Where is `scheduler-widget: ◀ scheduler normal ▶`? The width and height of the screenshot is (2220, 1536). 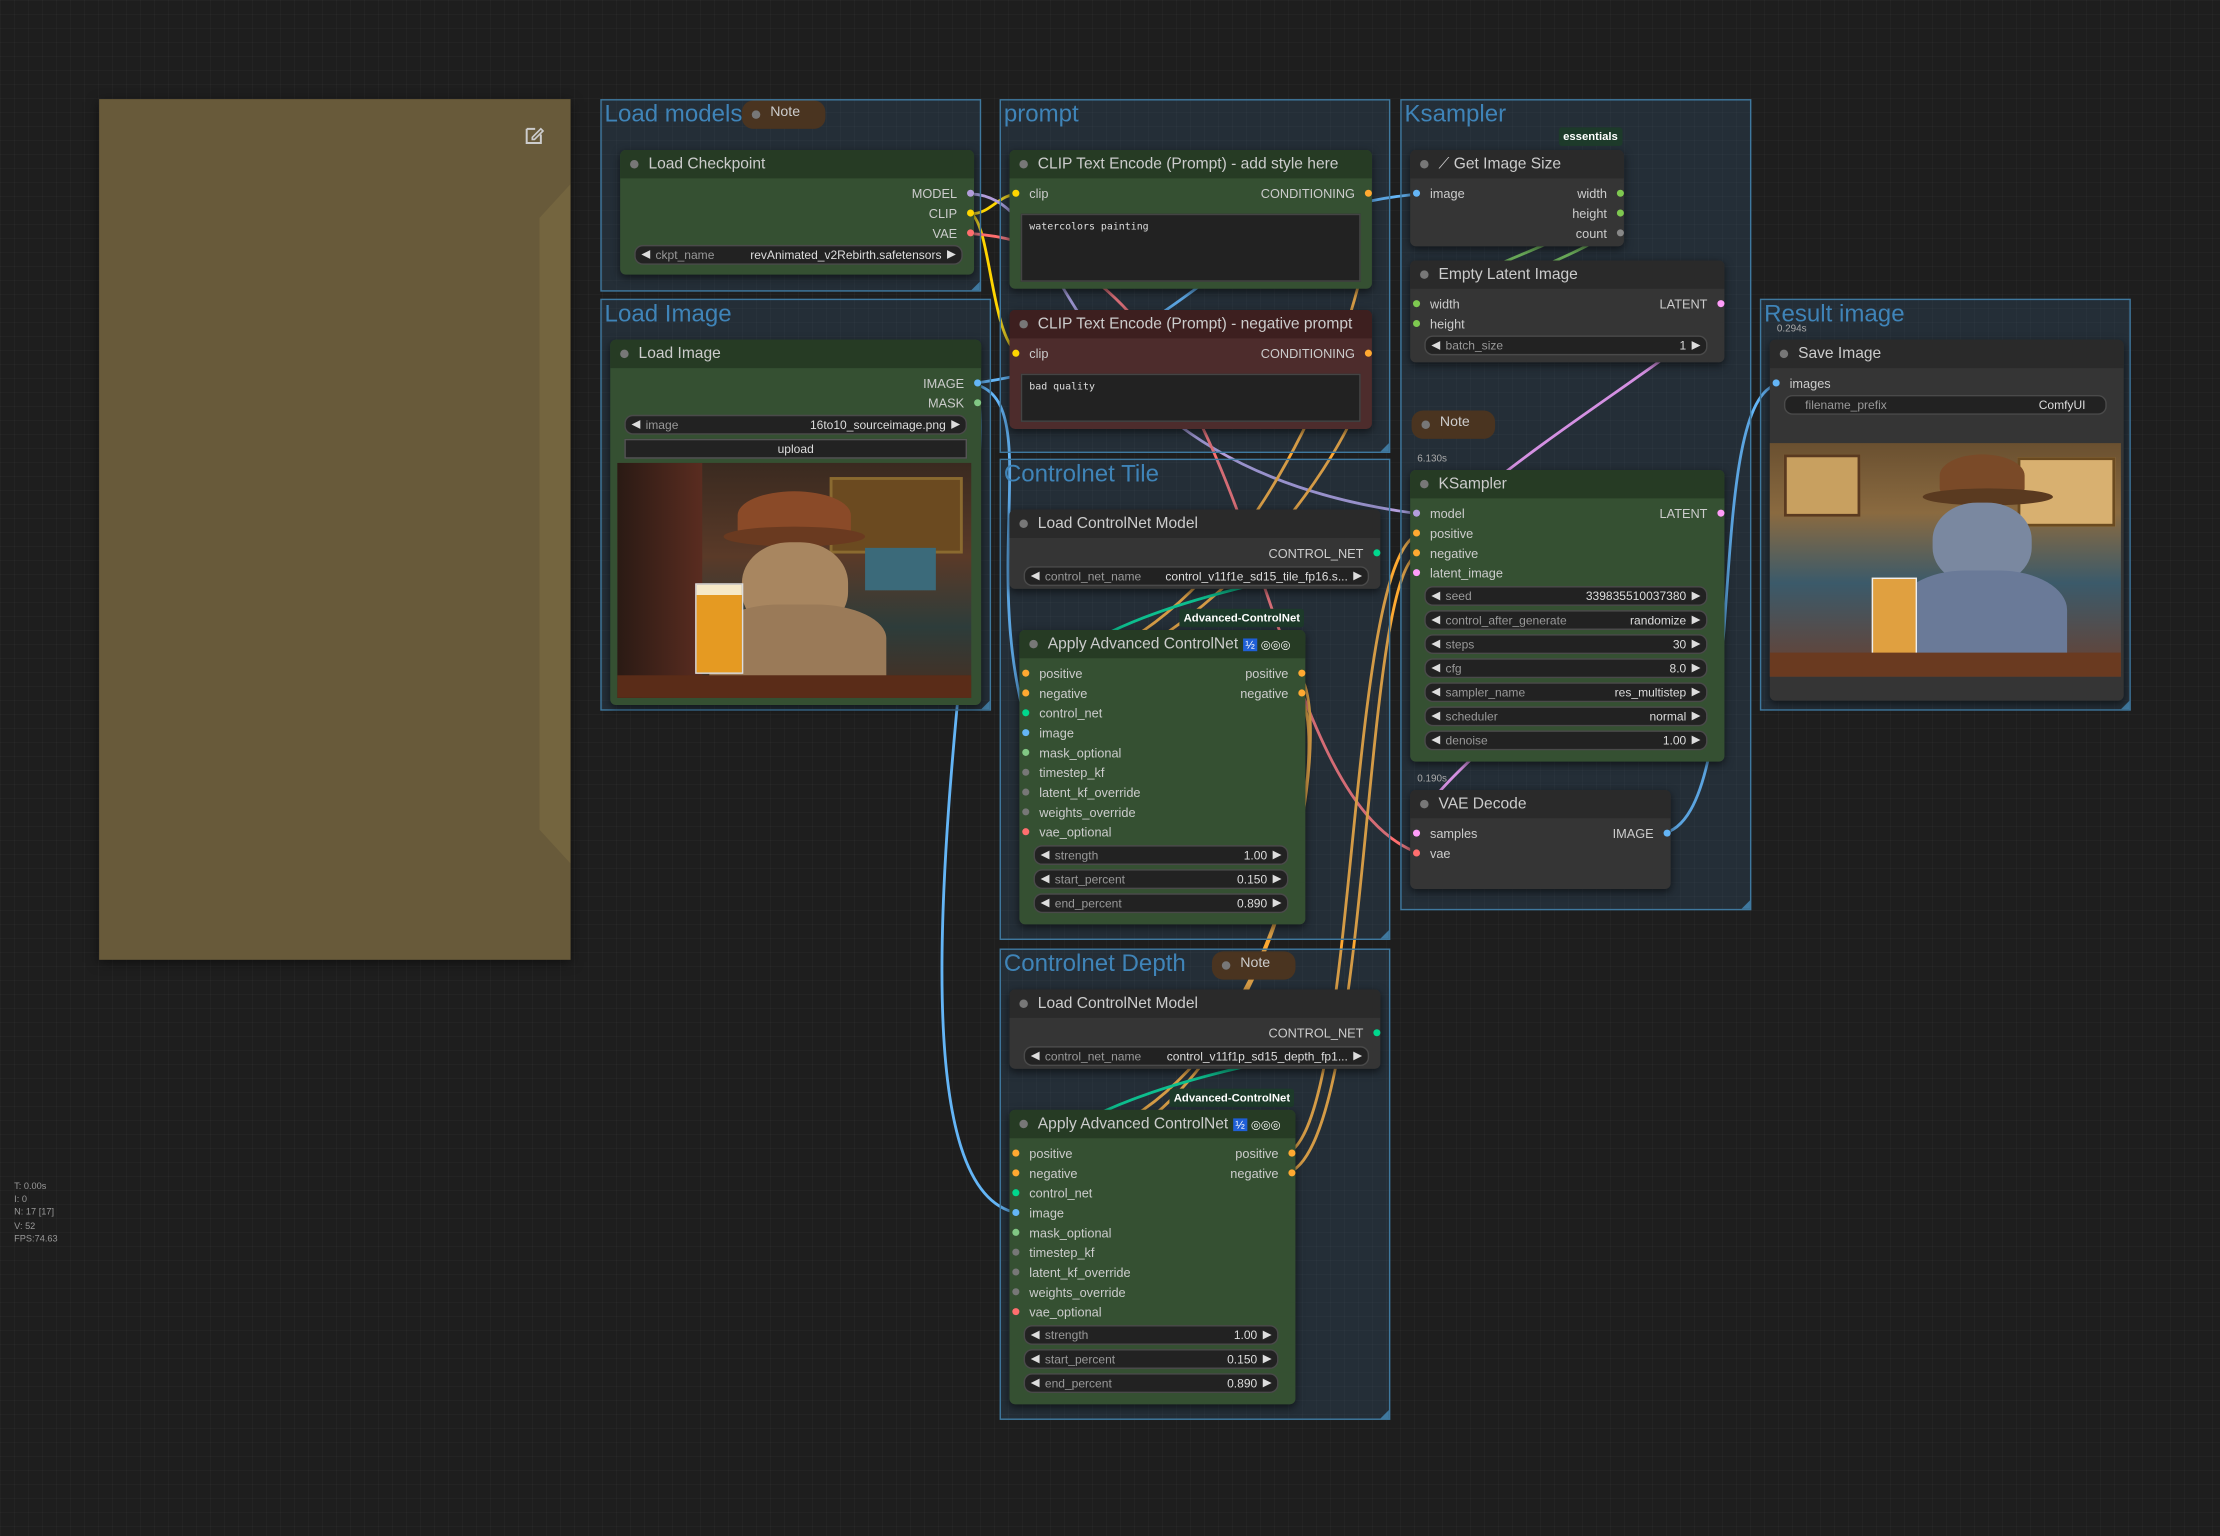 scheduler-widget: ◀ scheduler normal ▶ is located at coordinates (1566, 716).